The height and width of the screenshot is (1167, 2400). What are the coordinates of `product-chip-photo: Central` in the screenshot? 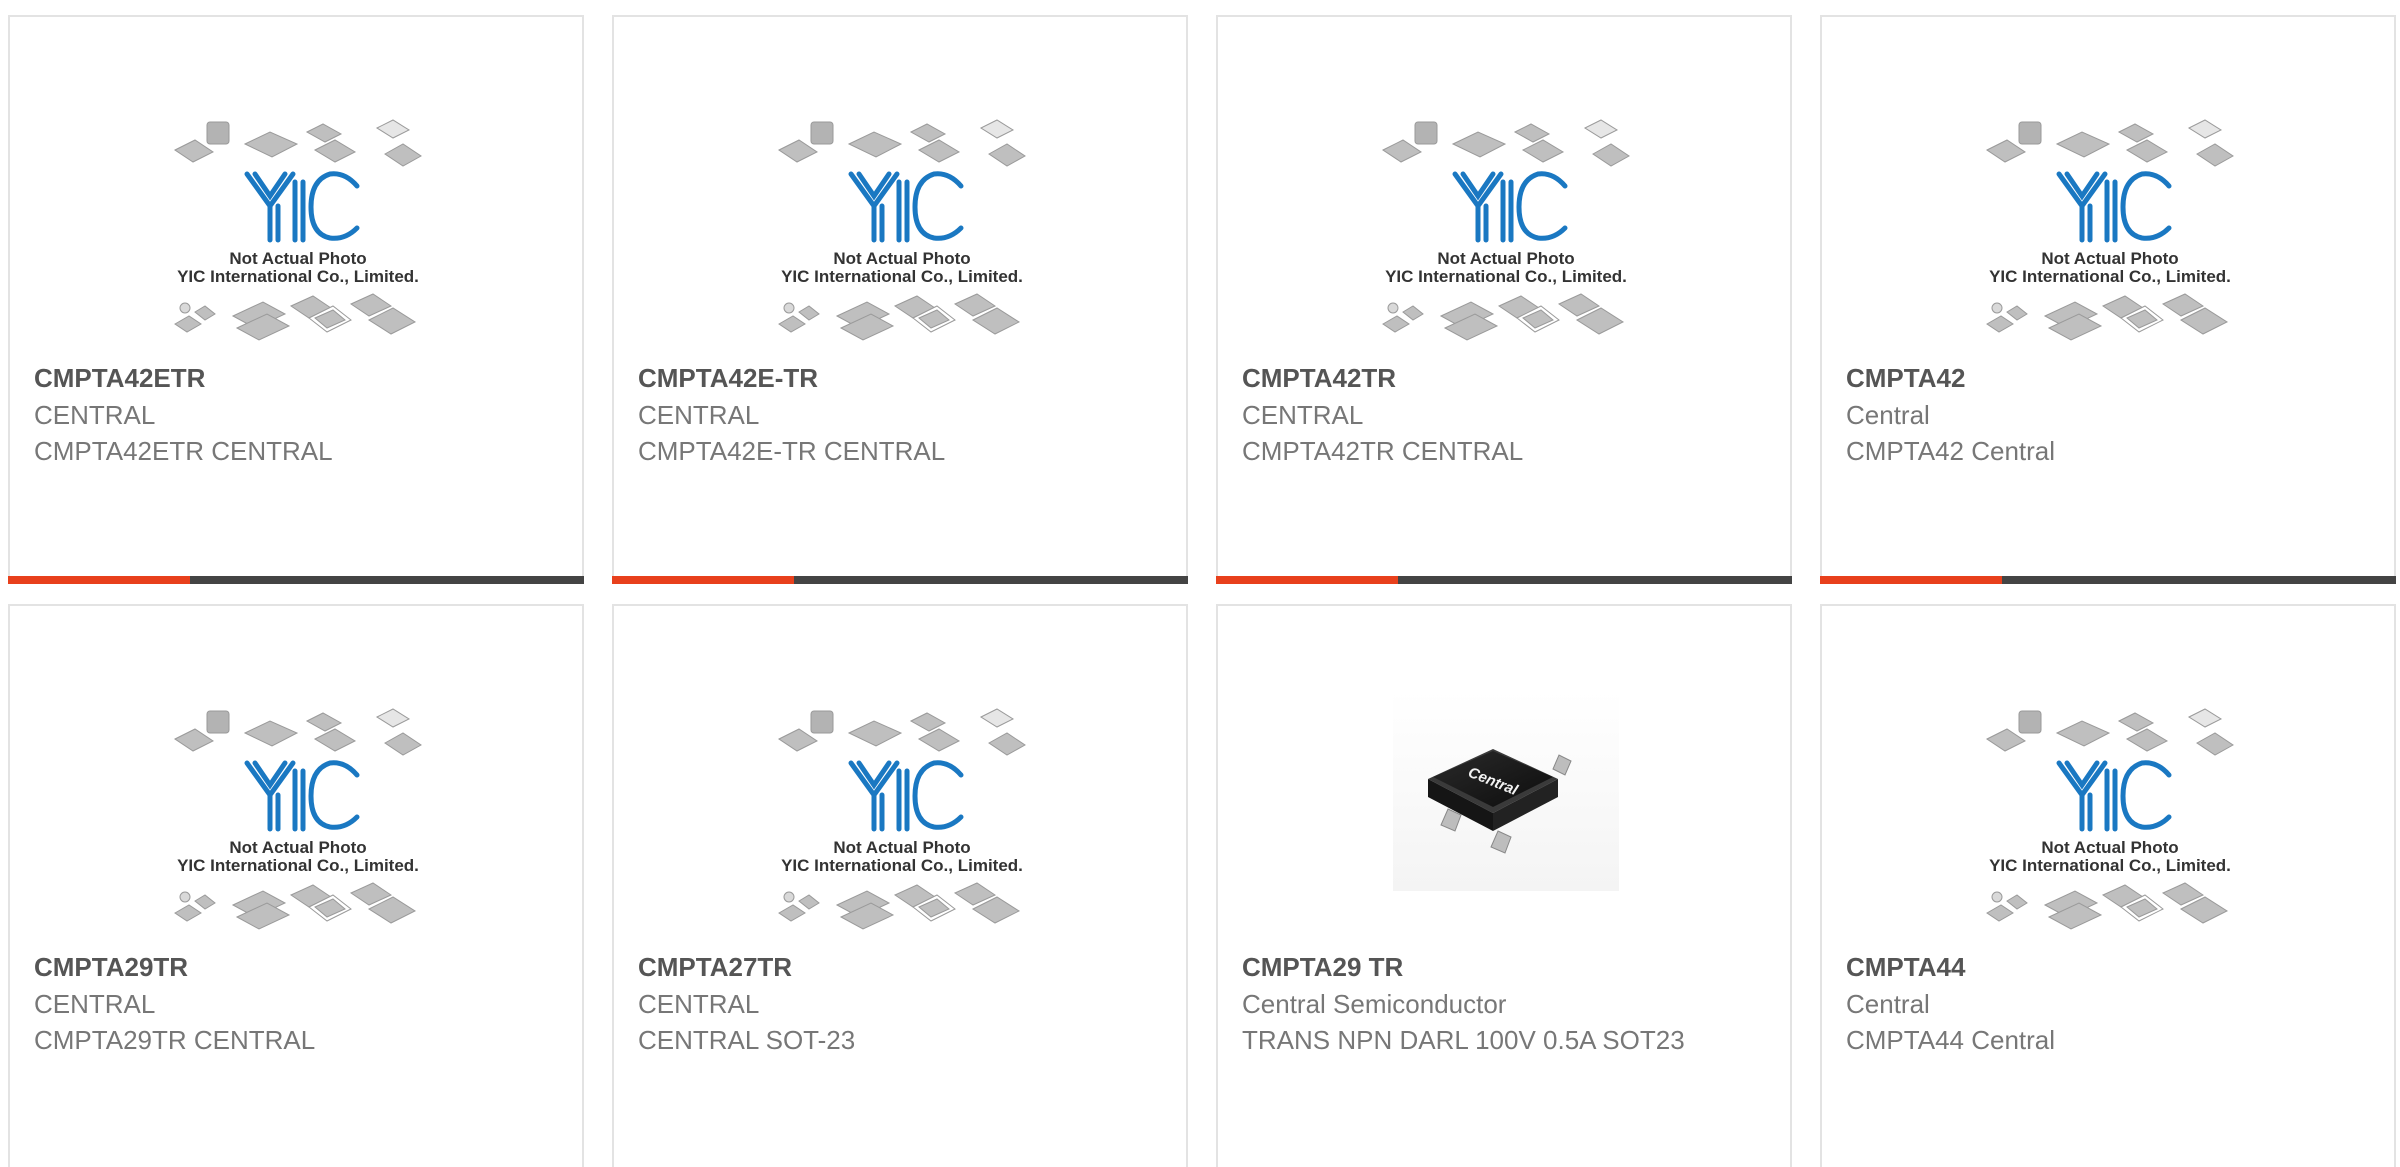 It's located at (1506, 811).